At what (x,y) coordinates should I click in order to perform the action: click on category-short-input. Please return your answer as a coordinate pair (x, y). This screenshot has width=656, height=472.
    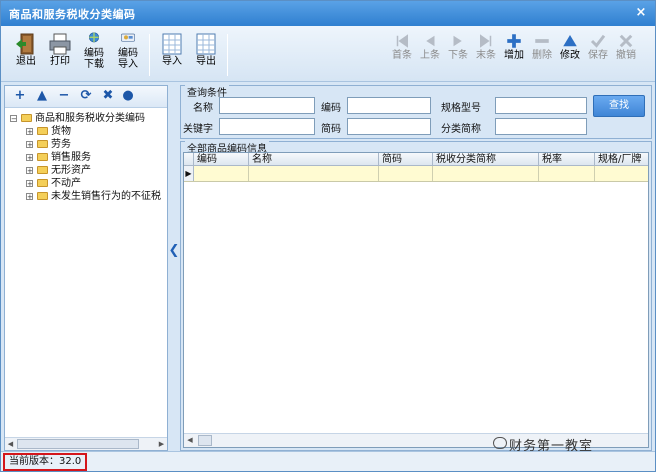
    Looking at the image, I should click on (541, 126).